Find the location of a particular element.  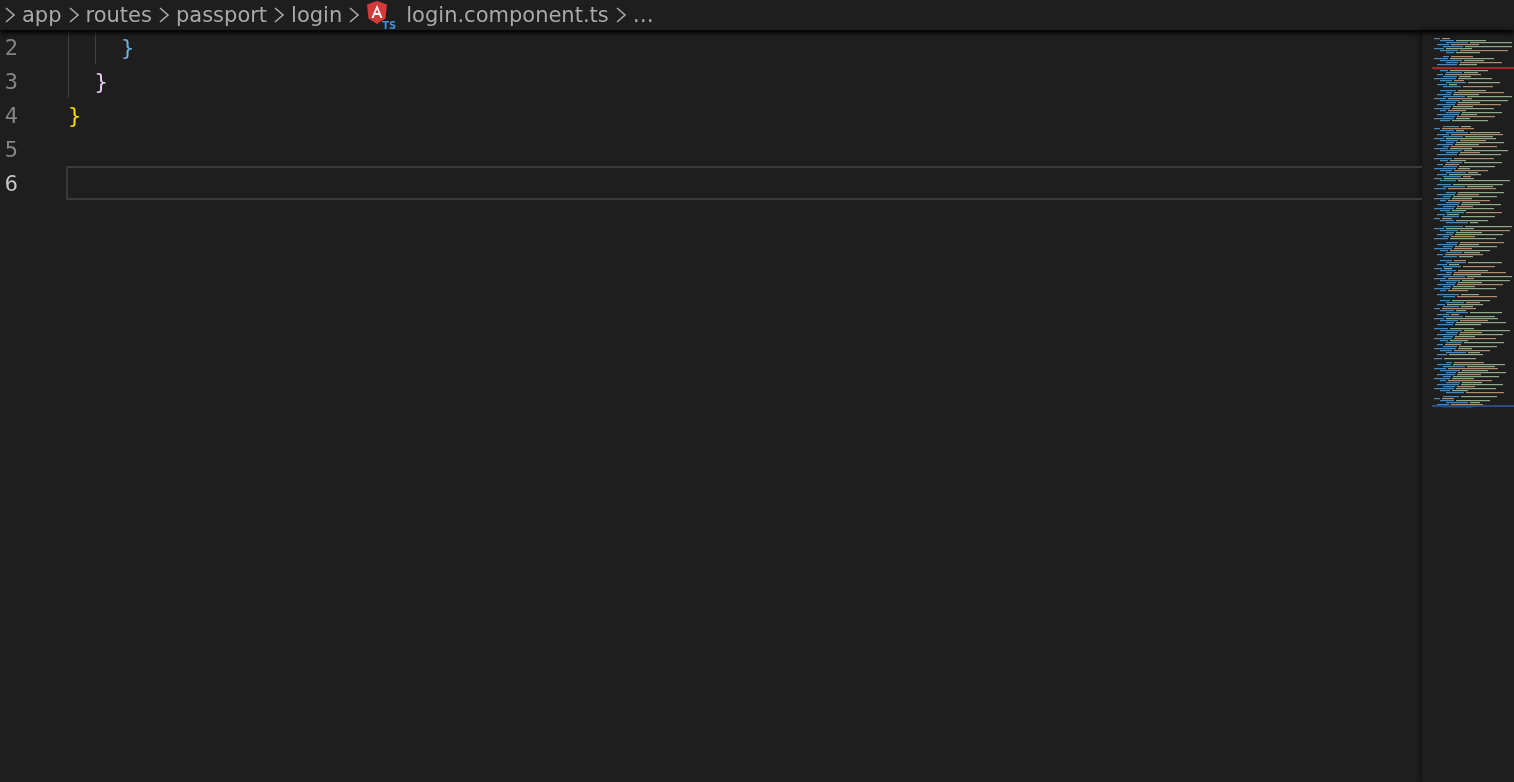

breadcrumb-item: login is located at coordinates (317, 15).